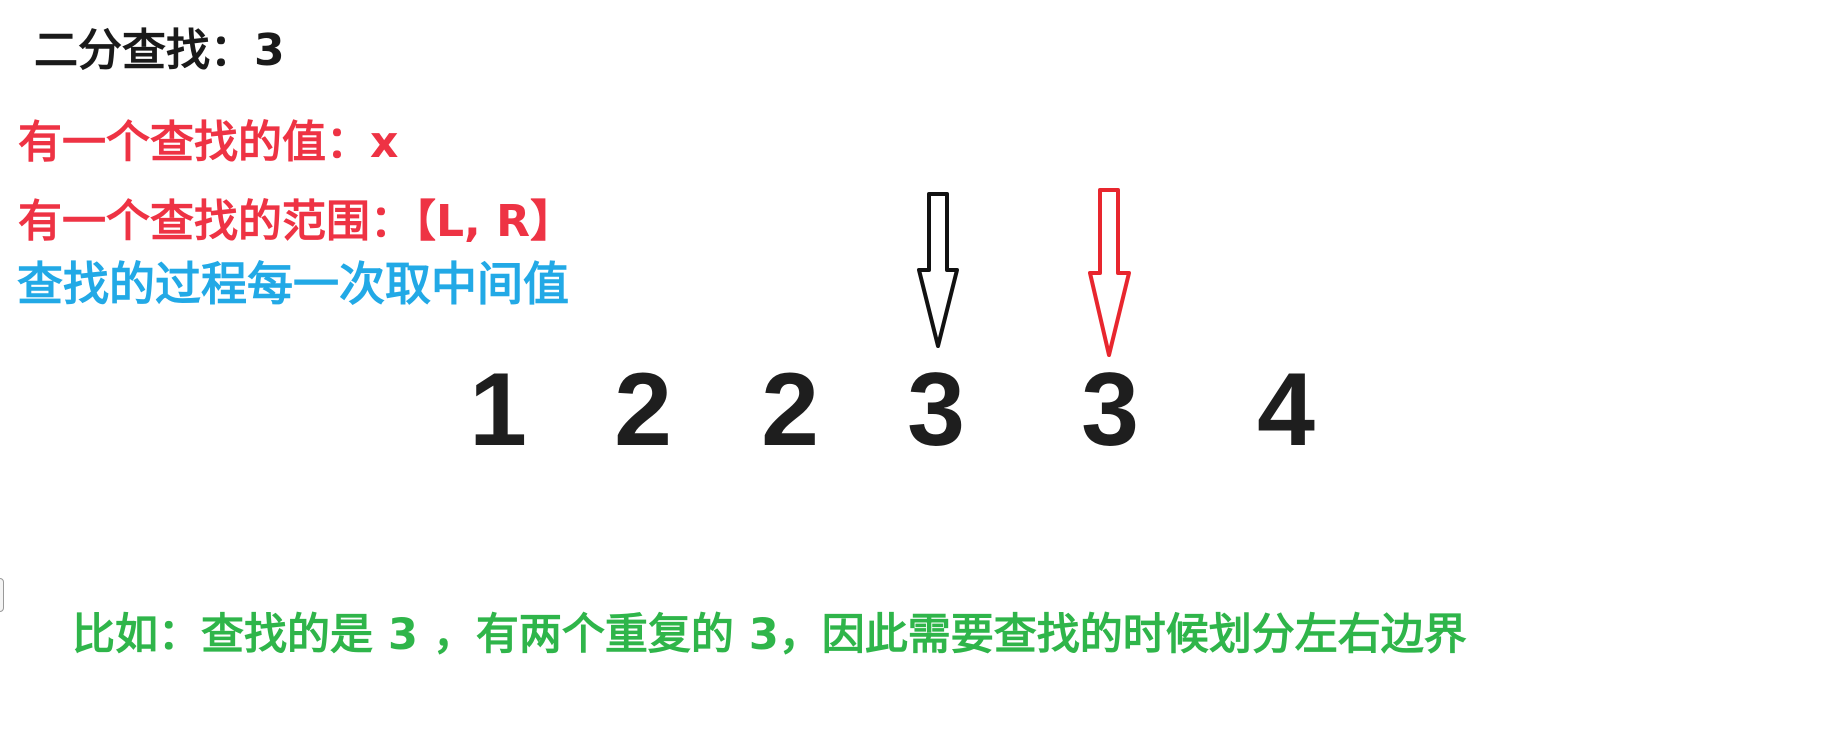 This screenshot has height=730, width=1841. What do you see at coordinates (498, 410) in the screenshot?
I see `sequence-item-1: 1` at bounding box center [498, 410].